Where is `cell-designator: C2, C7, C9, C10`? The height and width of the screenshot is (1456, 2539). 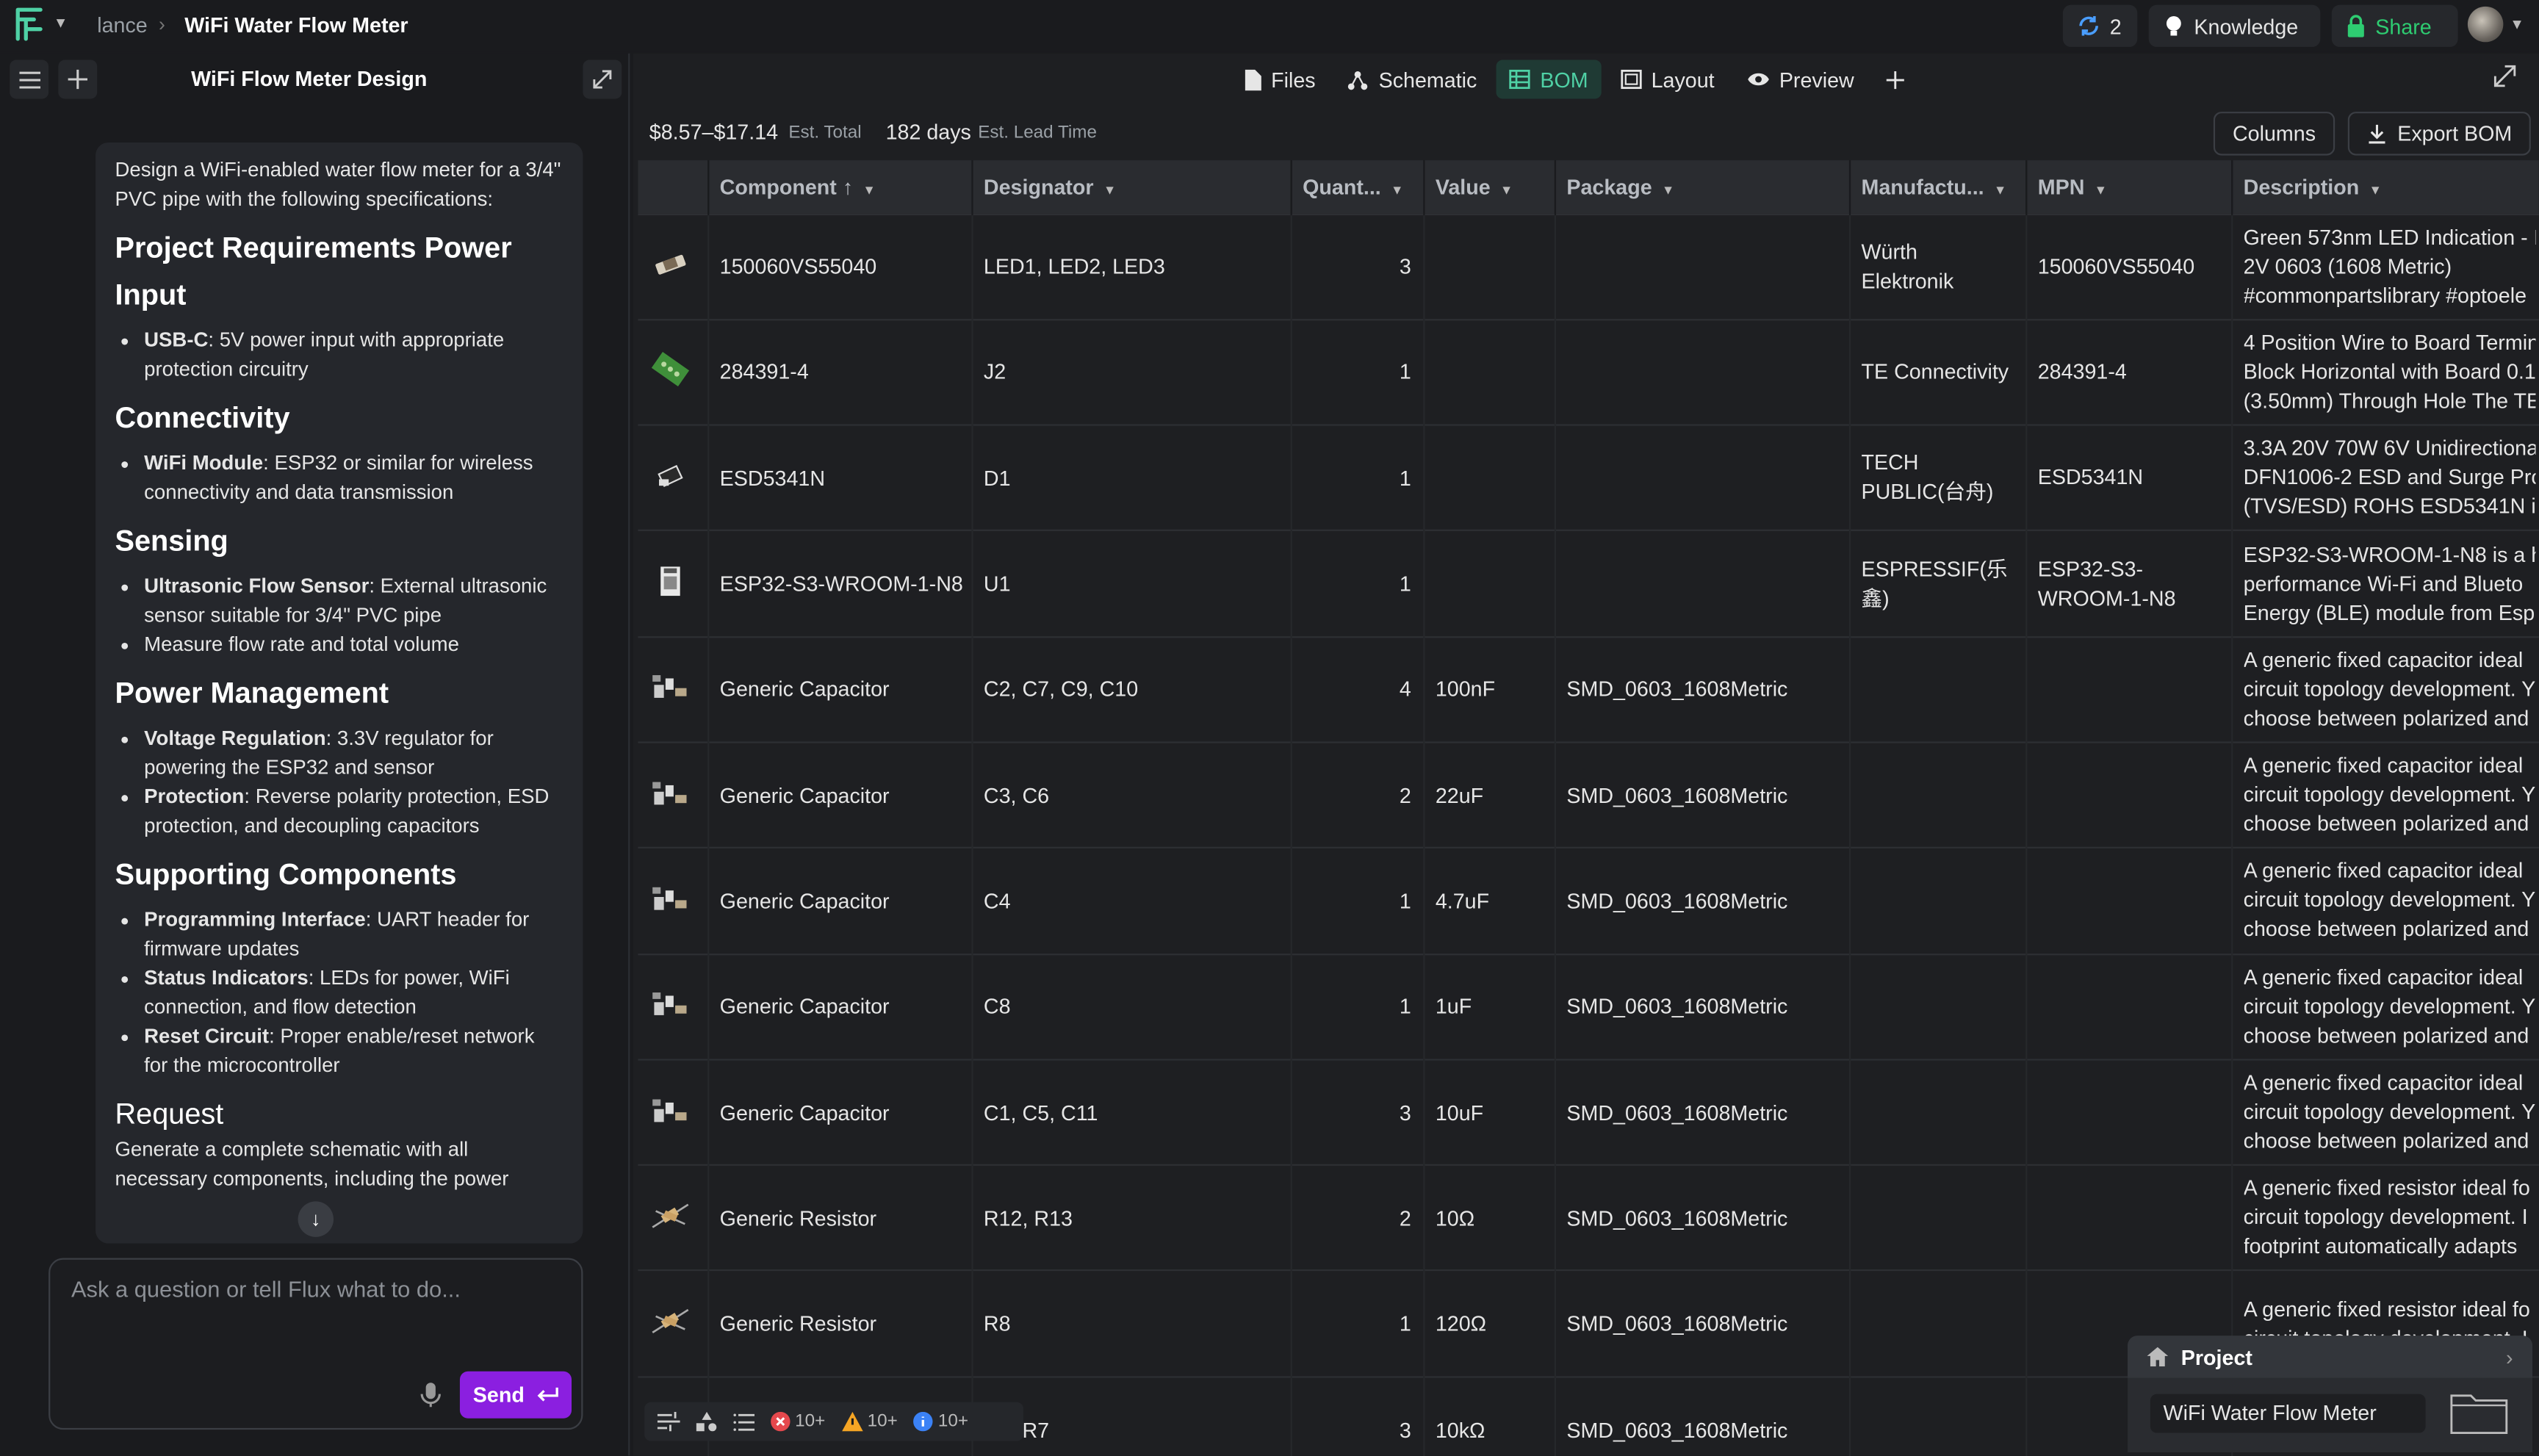 cell-designator: C2, C7, C9, C10 is located at coordinates (1131, 689).